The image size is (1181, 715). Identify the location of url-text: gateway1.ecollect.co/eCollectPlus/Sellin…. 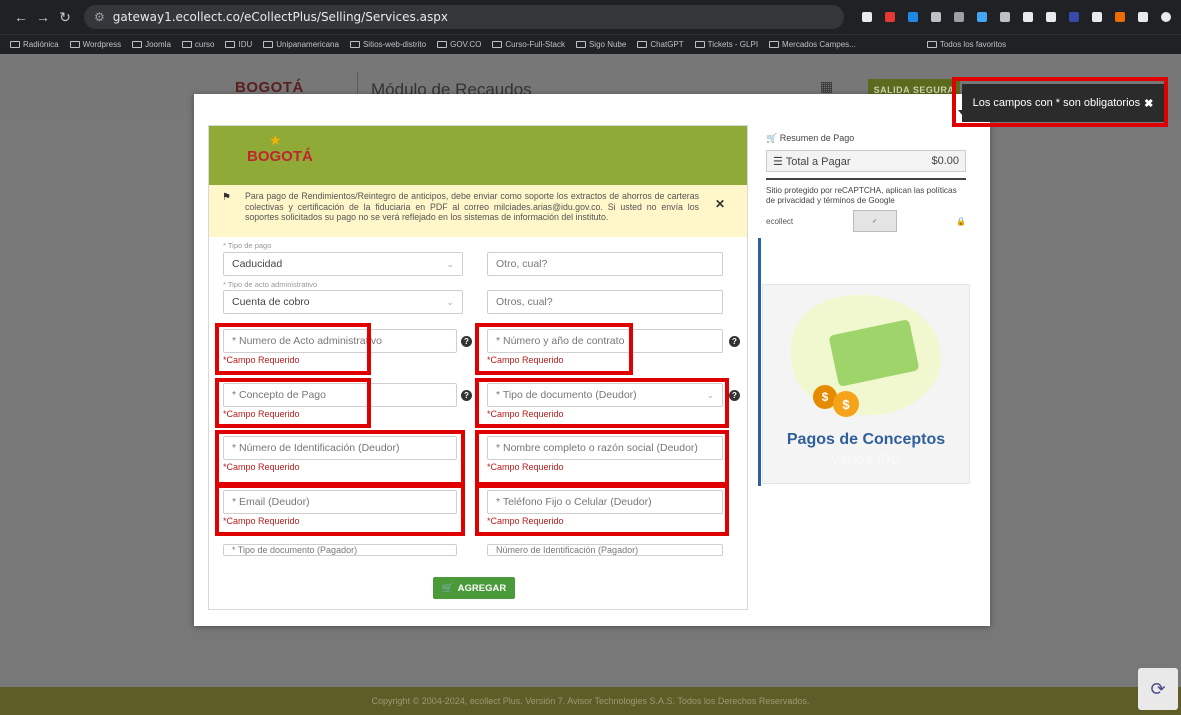
(280, 17).